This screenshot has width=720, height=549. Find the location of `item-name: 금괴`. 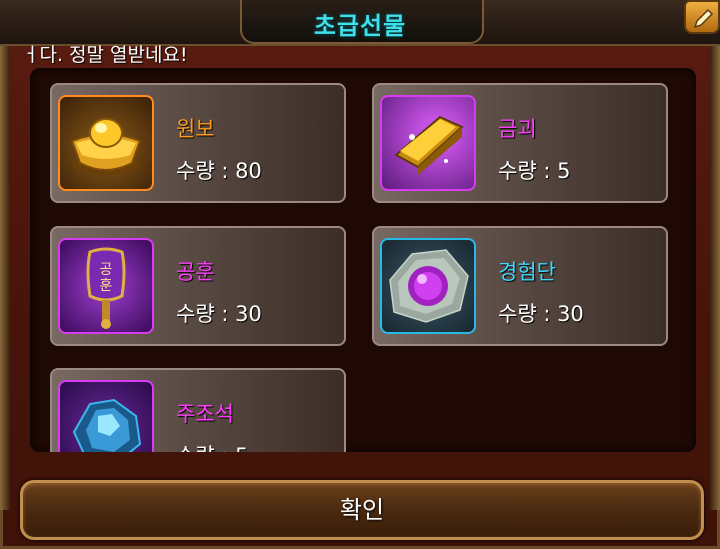

item-name: 금괴 is located at coordinates (517, 129).